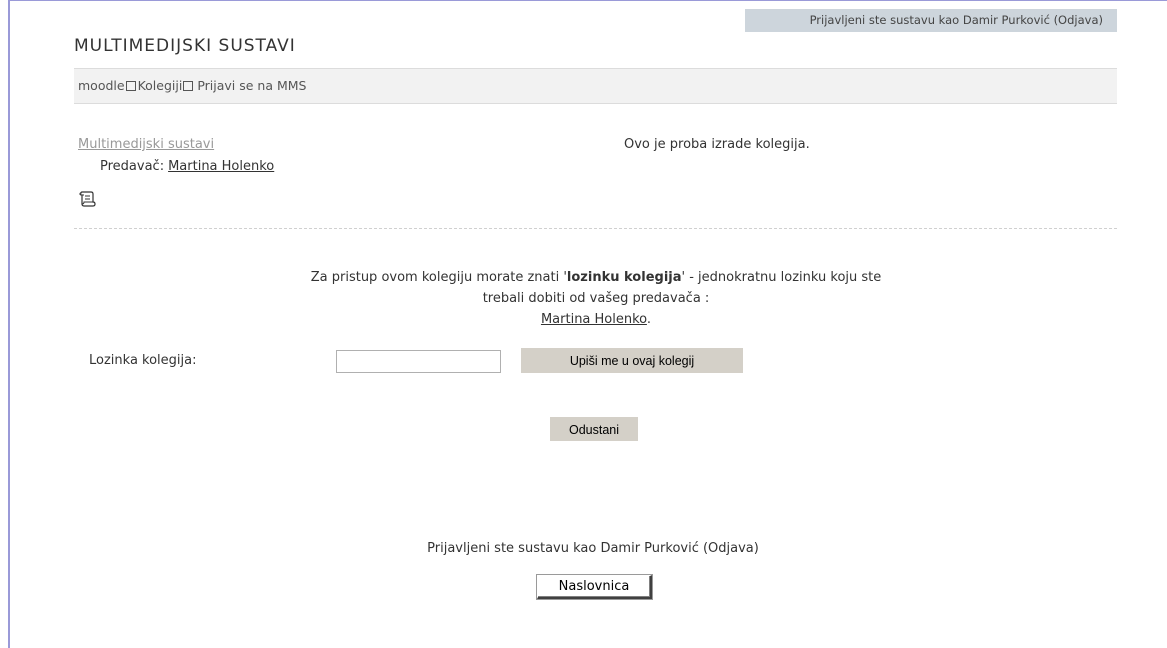 The width and height of the screenshot is (1167, 648). What do you see at coordinates (624, 277) in the screenshot?
I see `notice-bold: lozinku kolegija` at bounding box center [624, 277].